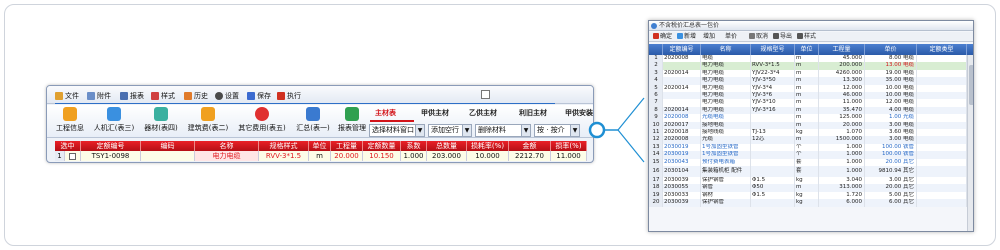 The image size is (1000, 250). Describe the element at coordinates (842, 59) in the screenshot. I see `cell-qty: 45.000` at that location.